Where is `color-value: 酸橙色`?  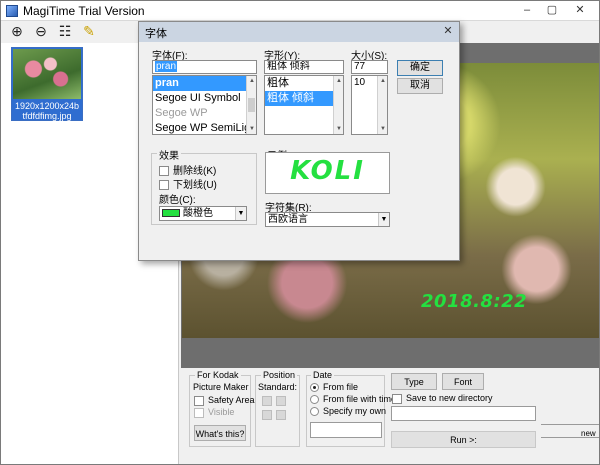
color-value: 酸橙色 is located at coordinates (198, 213).